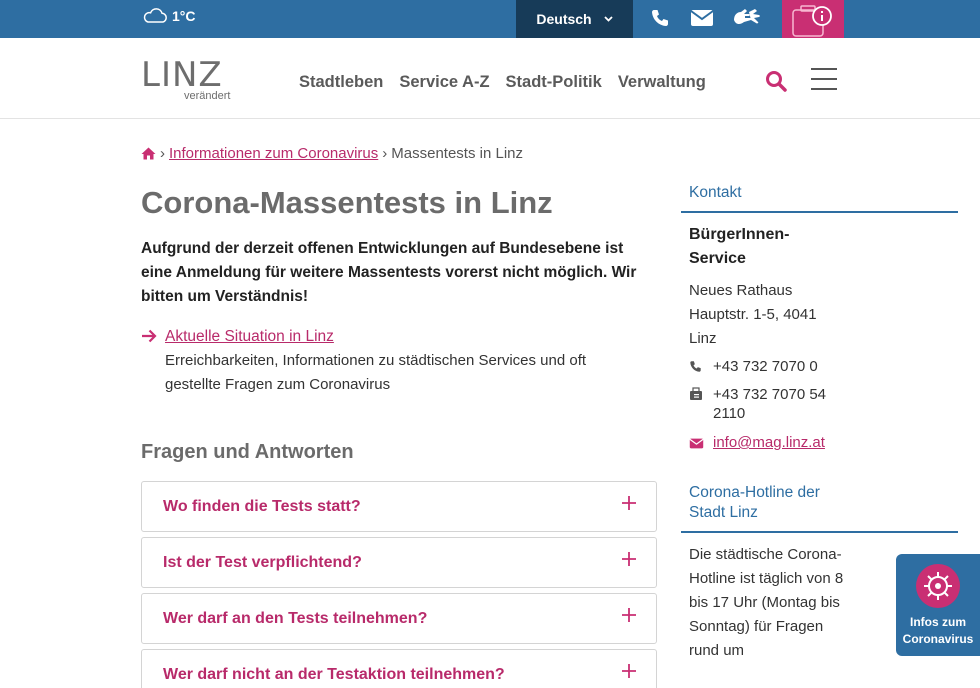 The image size is (980, 688). I want to click on contact-title: Kontakt, so click(819, 198).